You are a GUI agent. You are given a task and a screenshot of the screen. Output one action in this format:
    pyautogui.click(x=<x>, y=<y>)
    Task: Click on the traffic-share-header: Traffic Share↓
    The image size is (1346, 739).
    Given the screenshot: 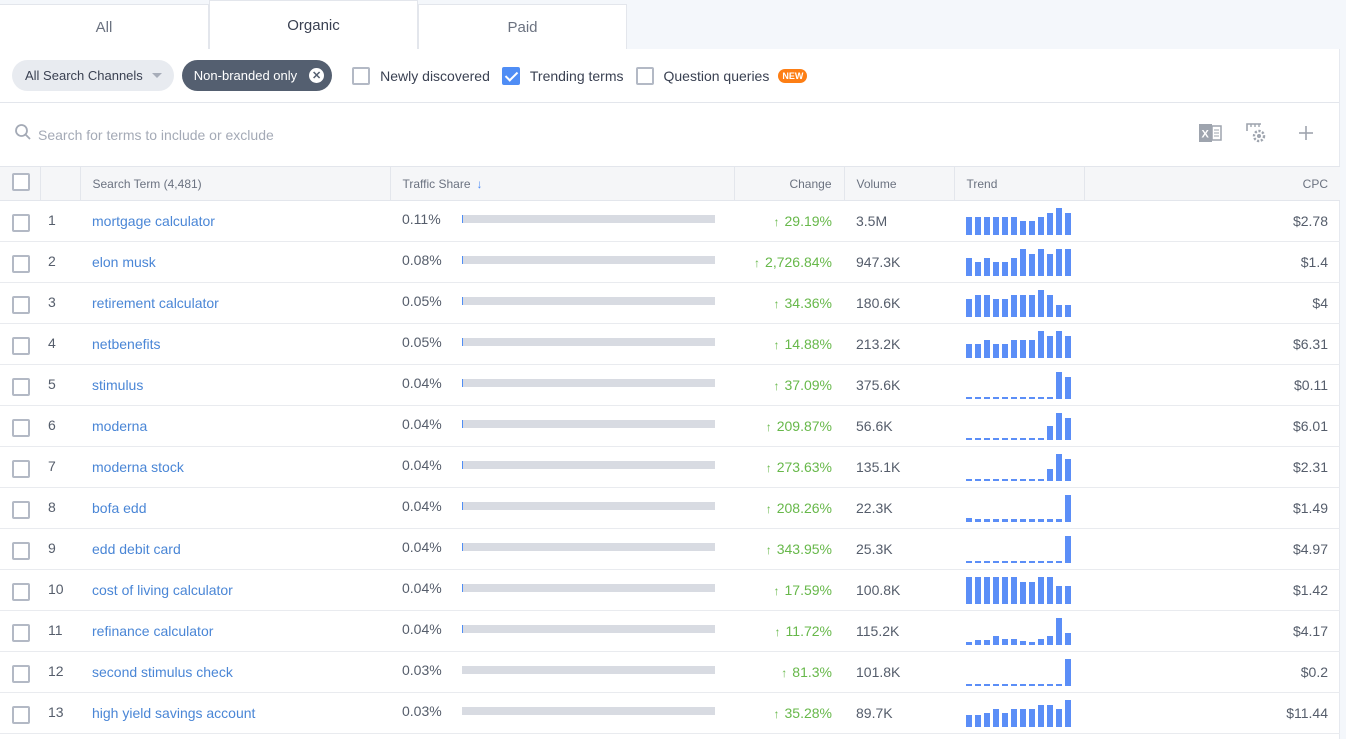 What is the action you would take?
    pyautogui.click(x=562, y=184)
    